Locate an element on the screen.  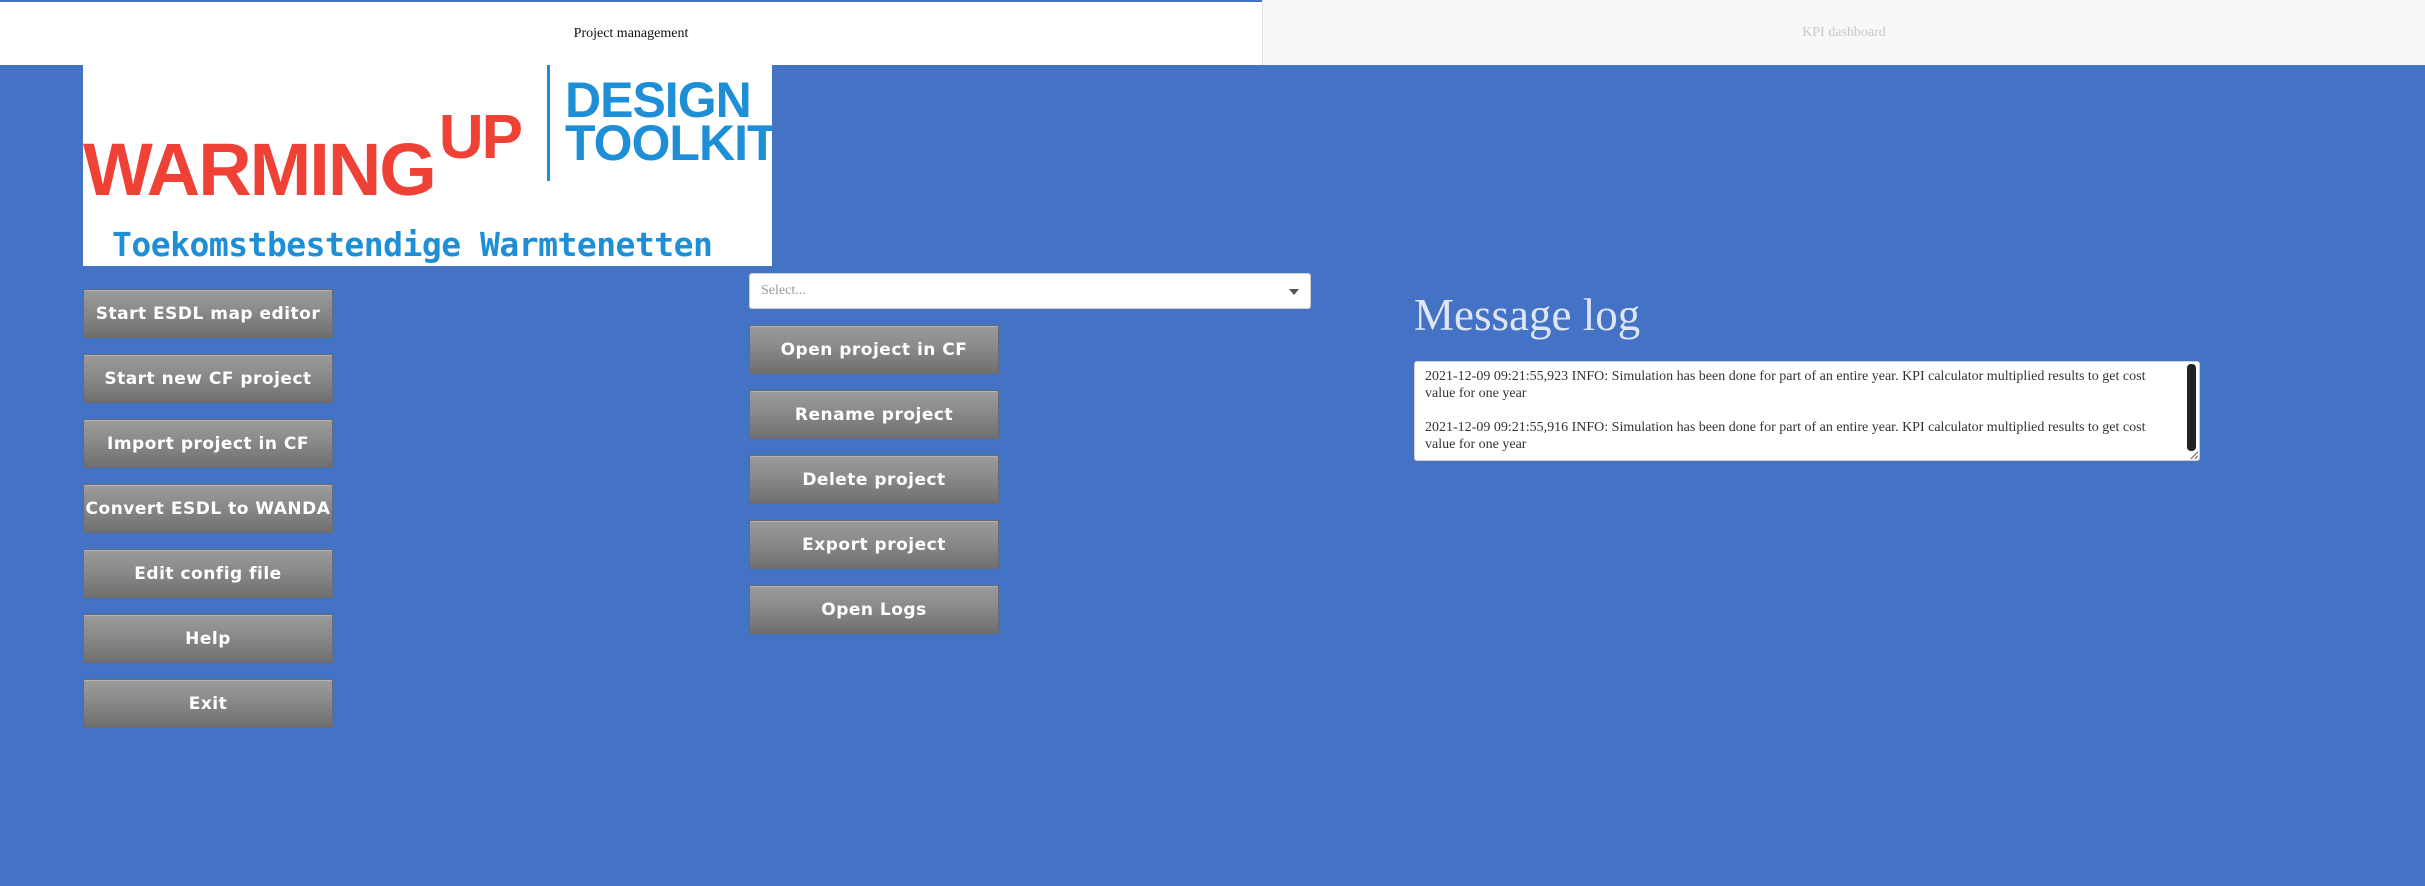
edit-config-file-button: Edit config file is located at coordinates (208, 573).